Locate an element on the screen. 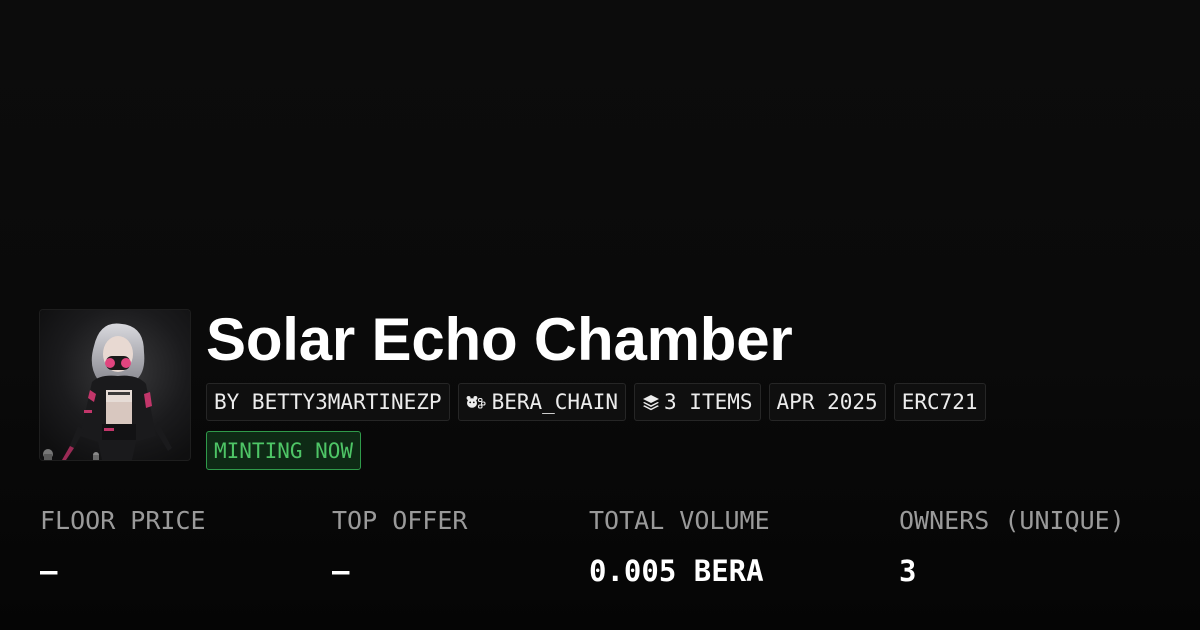 This screenshot has height=630, width=1200. token-standard-label: ERC721 is located at coordinates (939, 402).